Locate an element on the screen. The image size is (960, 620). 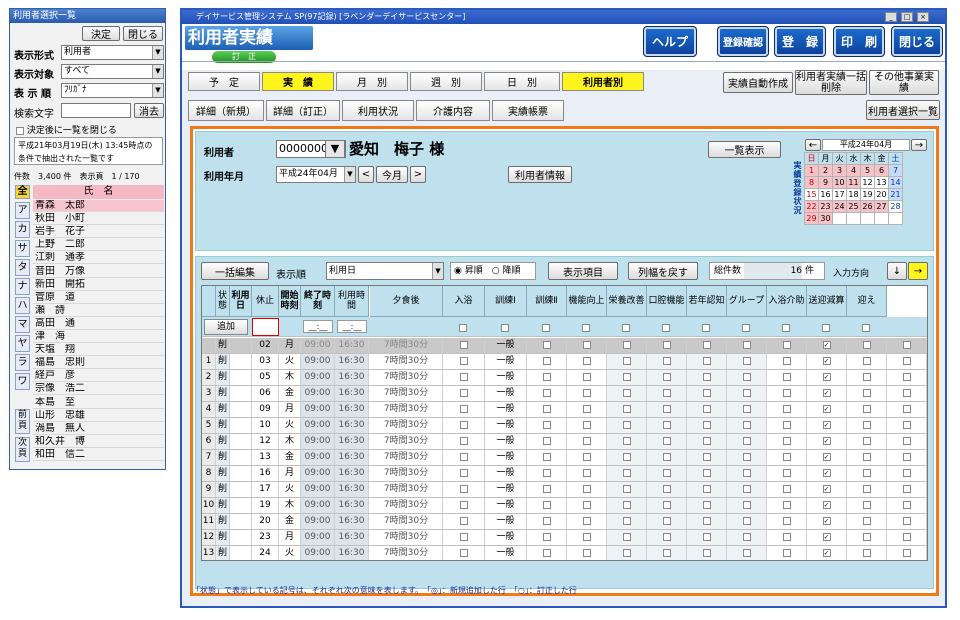
user-info-button: 利用者情報 is located at coordinates (540, 174).